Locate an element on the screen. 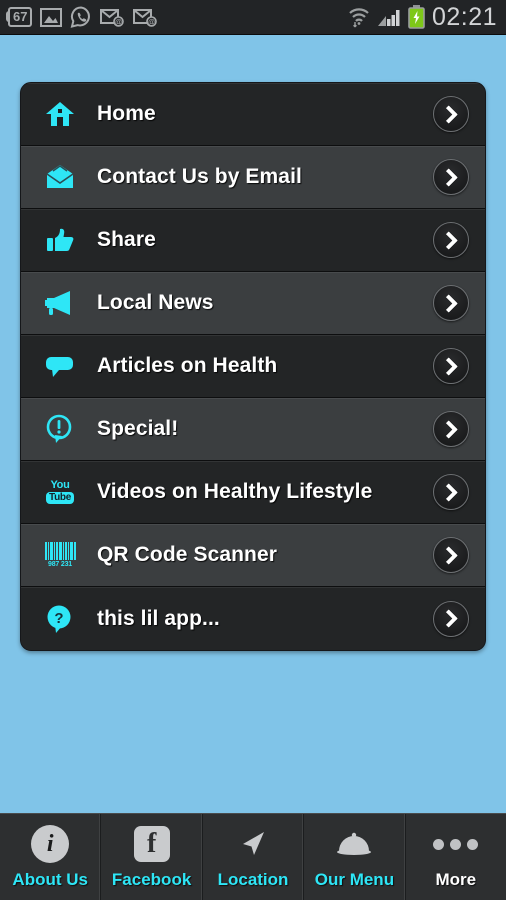  menu-item-videos-on-healthy-lifestyle: You Tube Videos on Healthy Lifestyle is located at coordinates (253, 492).